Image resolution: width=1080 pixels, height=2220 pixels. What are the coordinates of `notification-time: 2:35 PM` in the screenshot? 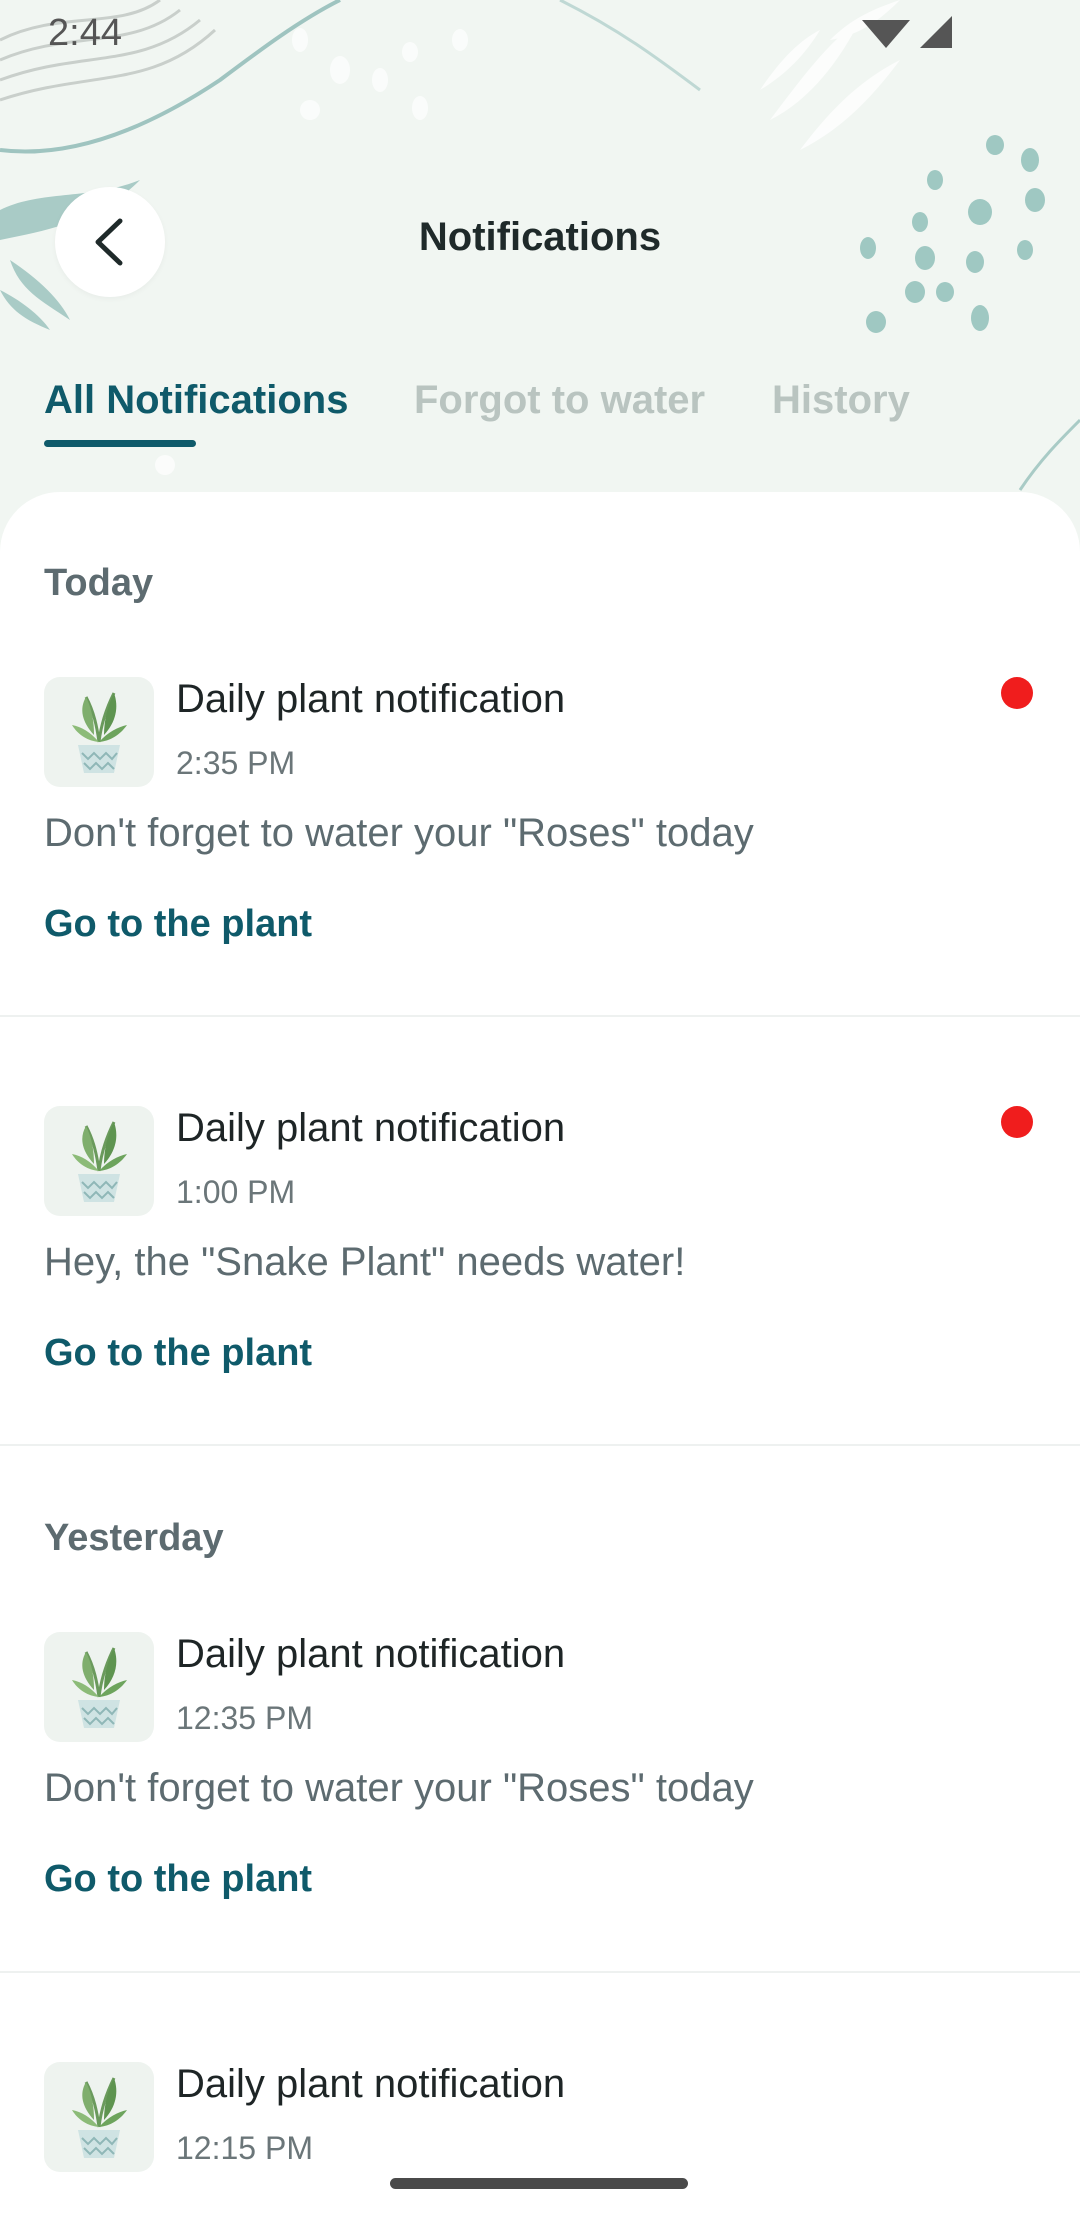 It's located at (236, 763).